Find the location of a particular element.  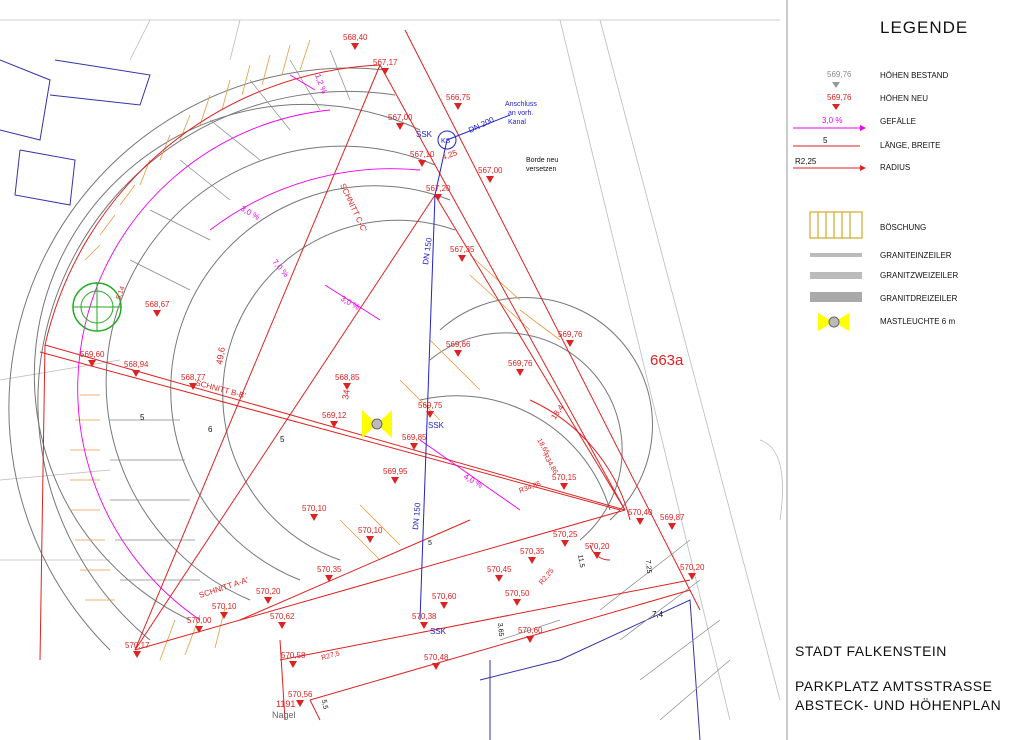

height-marker: 570,40 is located at coordinates (640, 516).